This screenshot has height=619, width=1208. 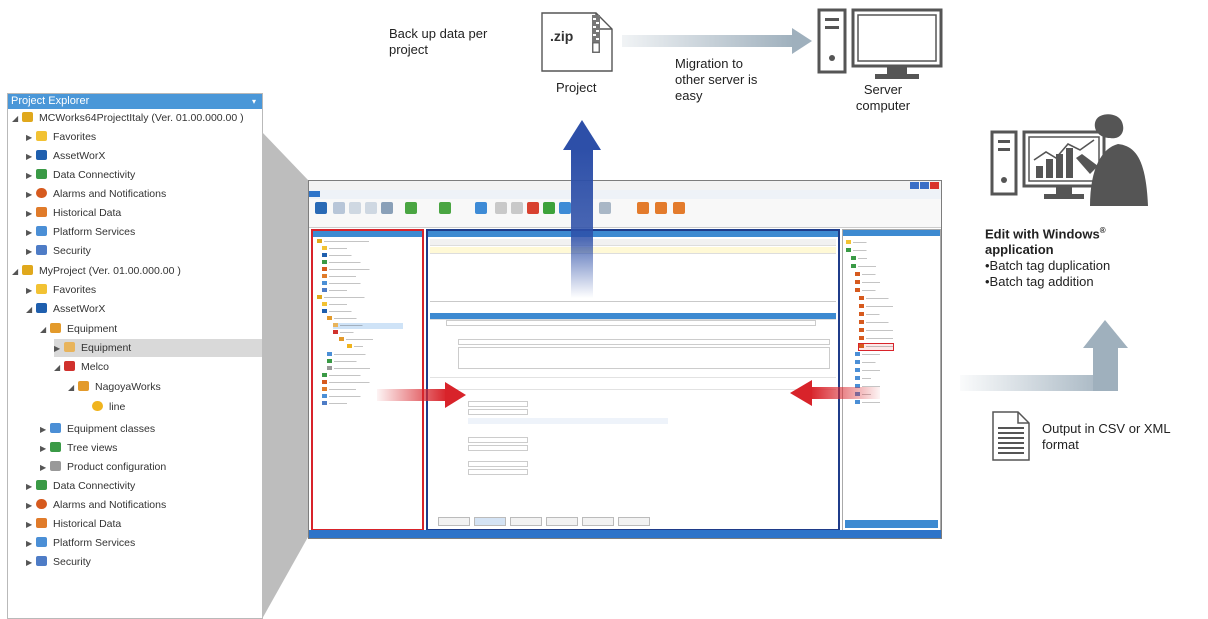 I want to click on backup-annotation: Back up data per project, so click(x=438, y=41).